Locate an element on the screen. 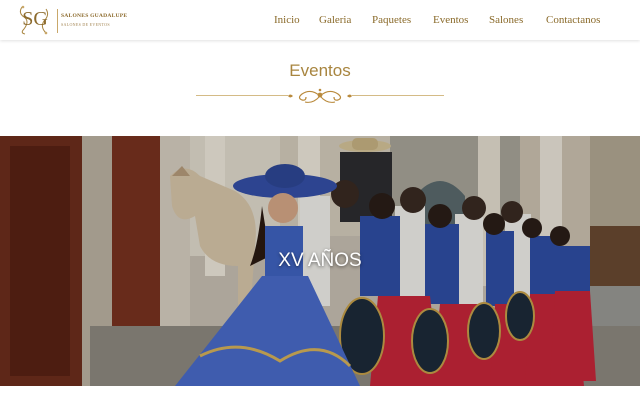 This screenshot has width=640, height=400. title-divider-left is located at coordinates (242, 95).